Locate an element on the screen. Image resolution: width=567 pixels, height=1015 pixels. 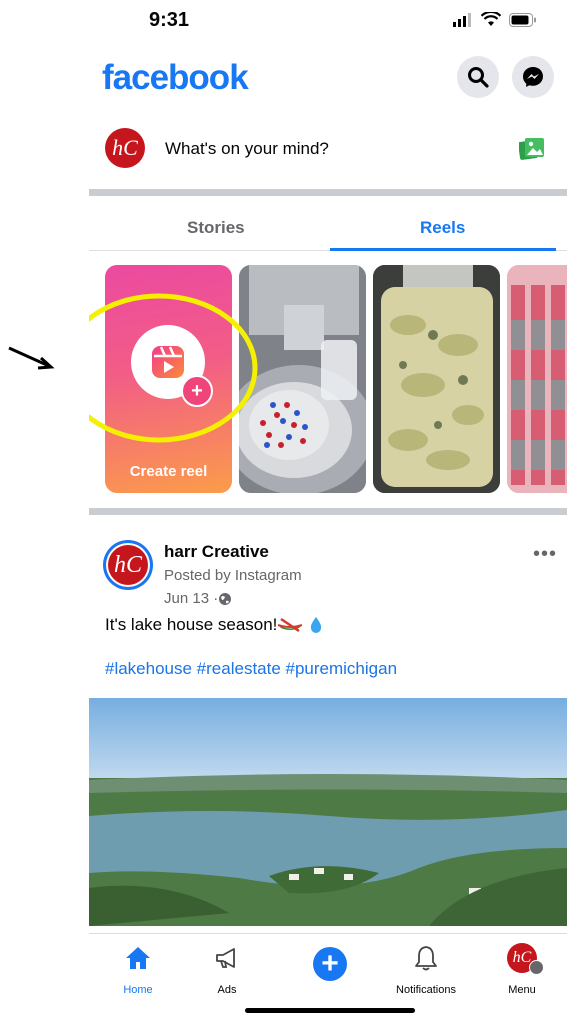
messenger-icon is located at coordinates (533, 77).